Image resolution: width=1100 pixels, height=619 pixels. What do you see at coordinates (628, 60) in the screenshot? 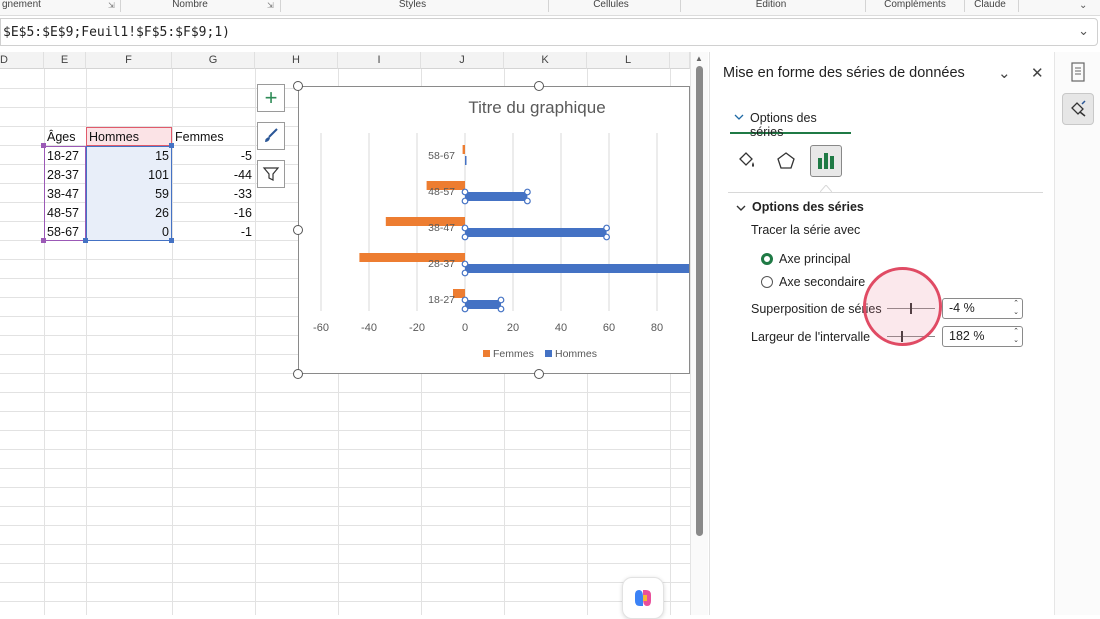
I see `column-header-l: L` at bounding box center [628, 60].